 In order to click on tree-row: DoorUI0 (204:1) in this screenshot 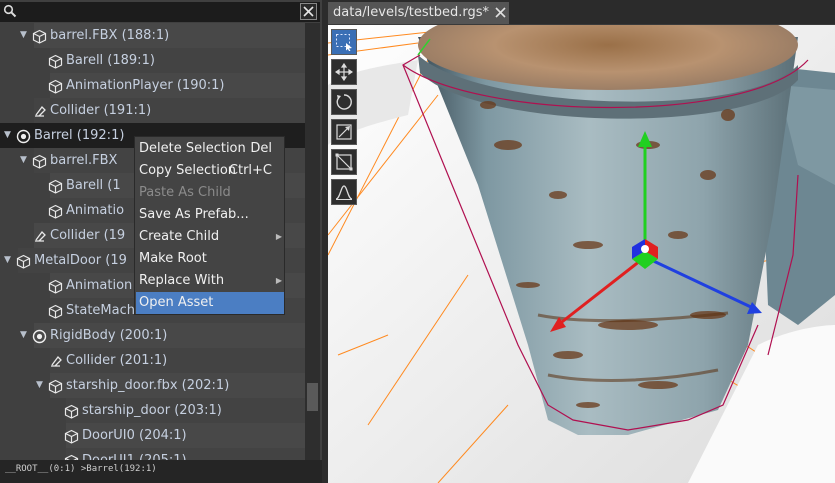, I will do `click(152, 435)`.